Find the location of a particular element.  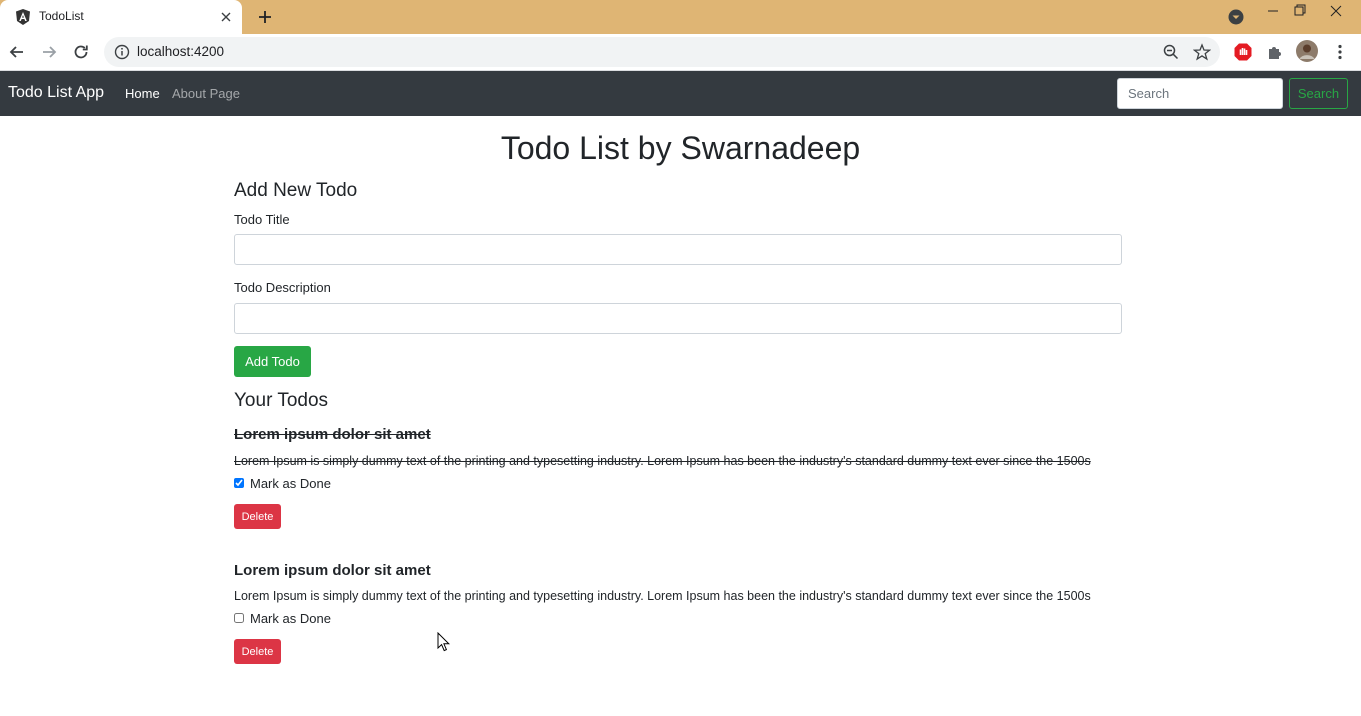

search-input is located at coordinates (1200, 93).